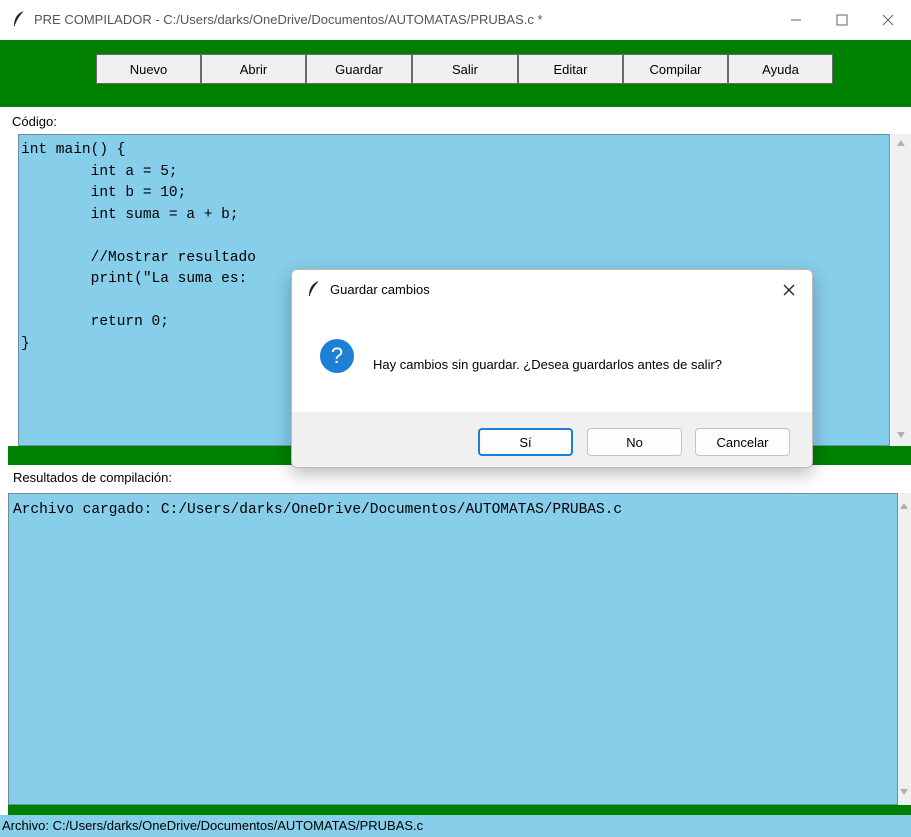 The image size is (911, 837). Describe the element at coordinates (459, 122) in the screenshot. I see `code-label: Código:` at that location.